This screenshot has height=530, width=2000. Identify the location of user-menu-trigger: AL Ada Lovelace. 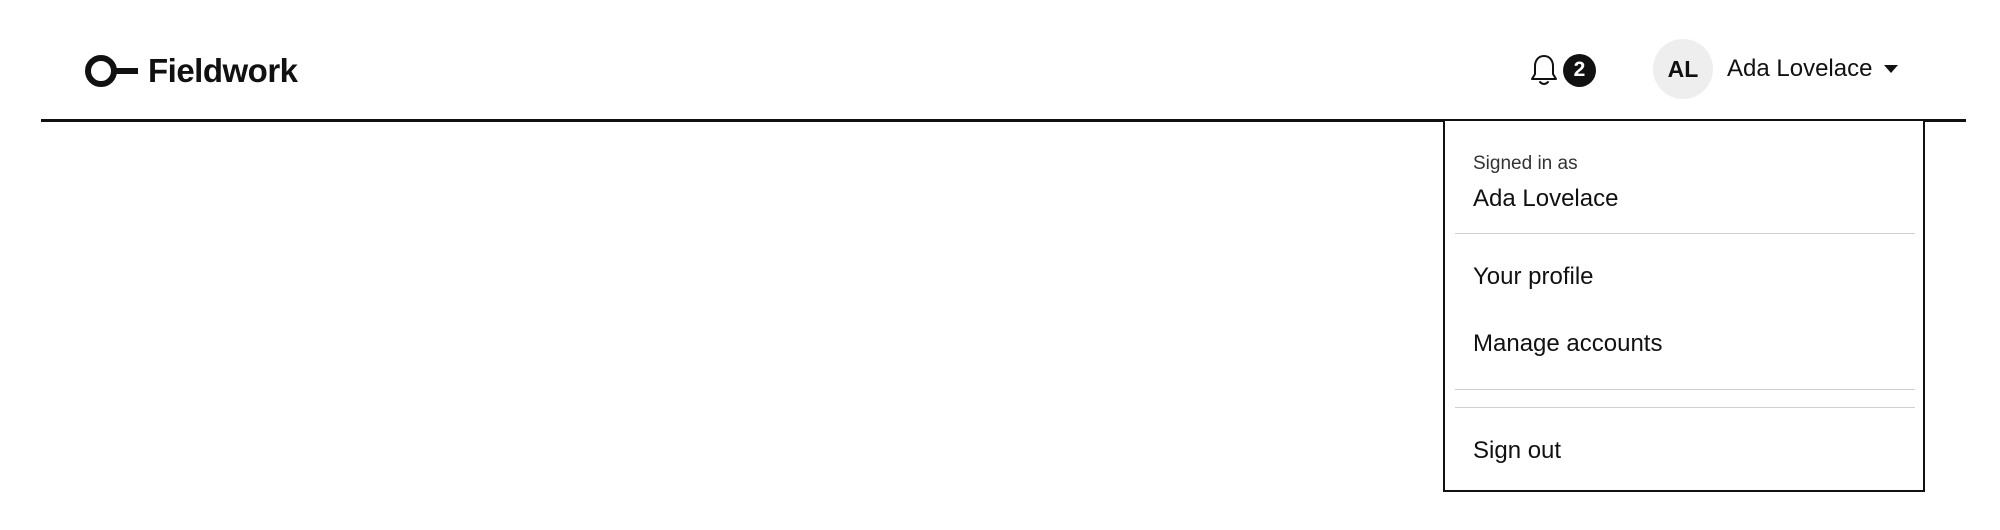
(1776, 69).